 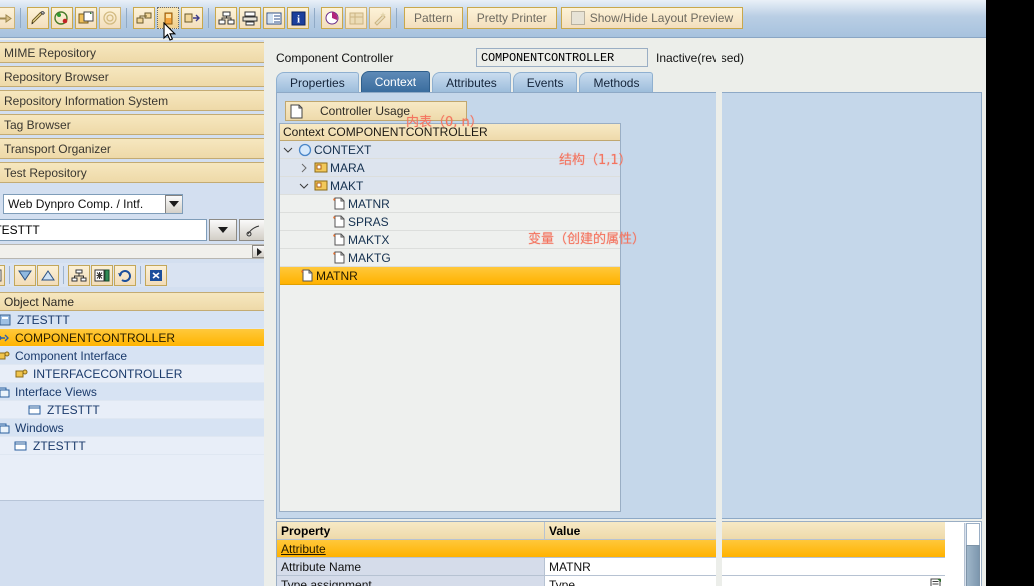 What do you see at coordinates (745, 581) in the screenshot?
I see `property-value-cell: Type` at bounding box center [745, 581].